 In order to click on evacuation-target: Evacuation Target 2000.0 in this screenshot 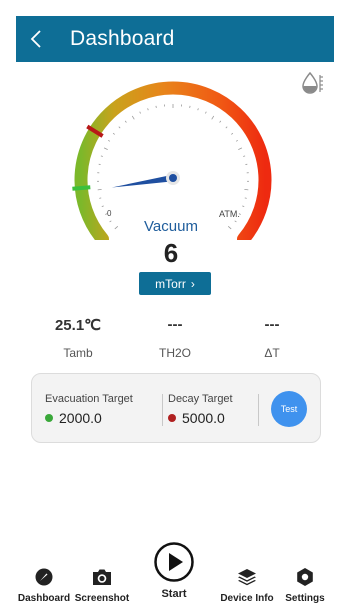, I will do `click(89, 409)`.